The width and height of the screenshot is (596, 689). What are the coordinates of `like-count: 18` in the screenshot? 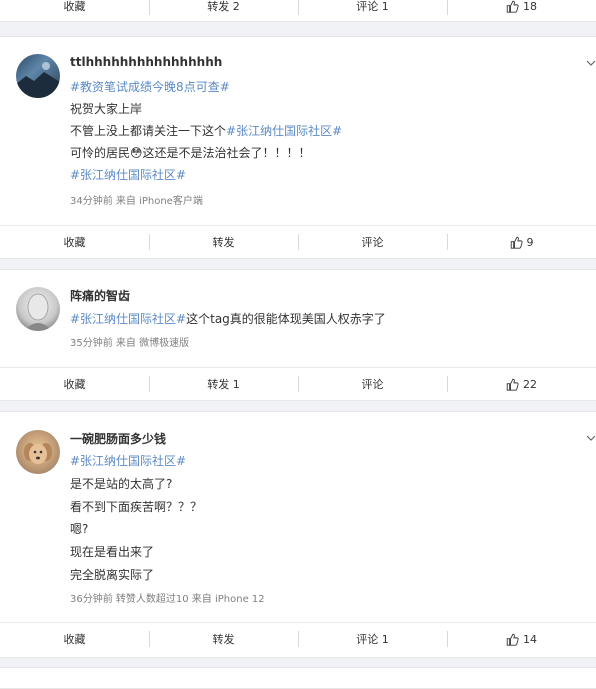 It's located at (530, 6).